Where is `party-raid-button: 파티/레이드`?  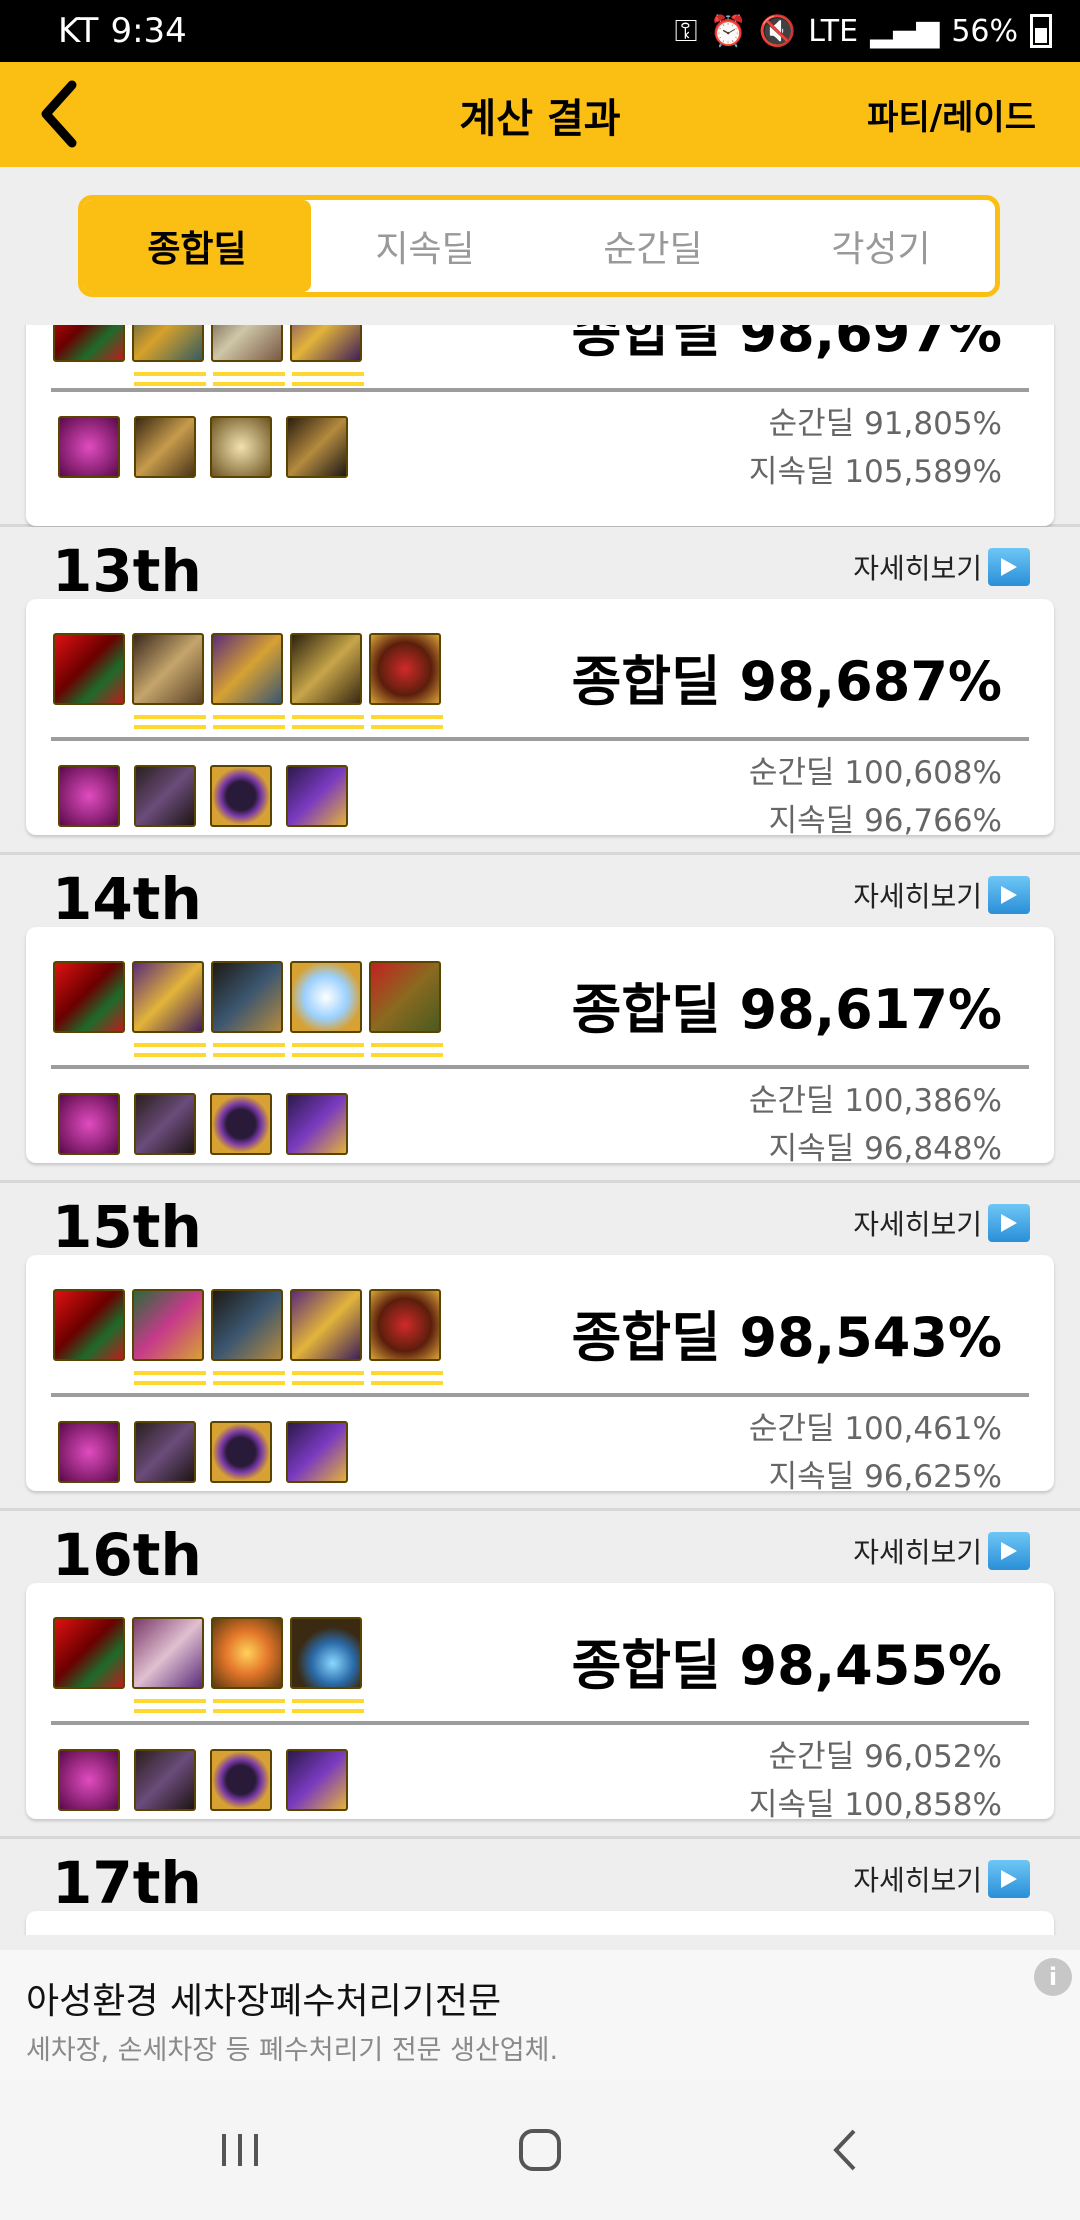
party-raid-button: 파티/레이드 is located at coordinates (951, 114).